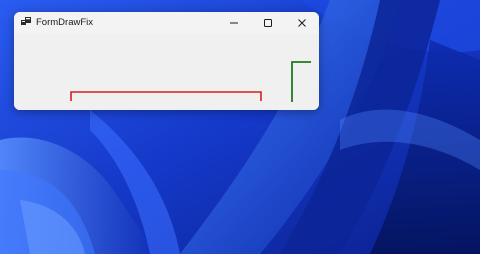 Image resolution: width=480 pixels, height=254 pixels. I want to click on minimize-icon, so click(234, 23).